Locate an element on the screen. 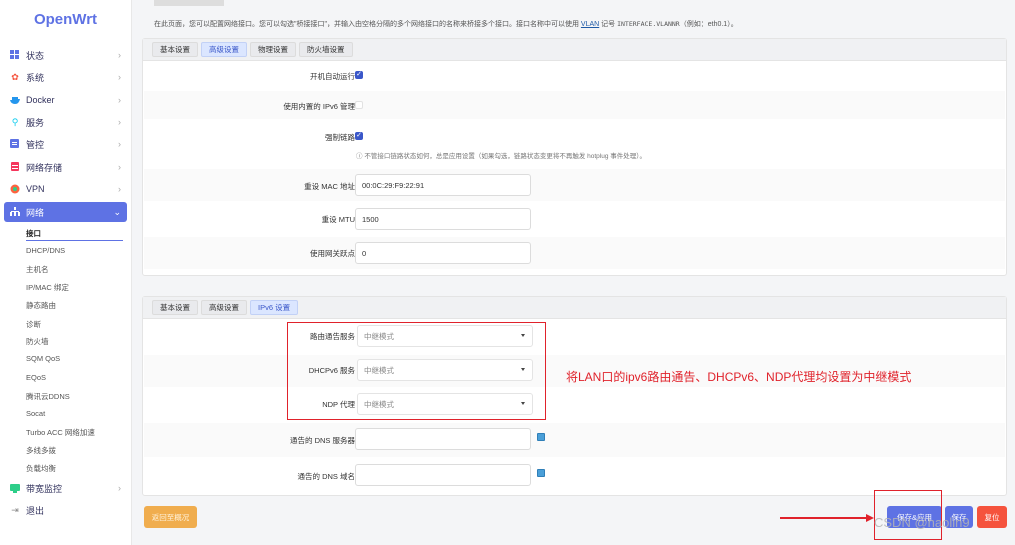 The width and height of the screenshot is (1015, 545). subnav-hostnames: 主机名 is located at coordinates (37, 269).